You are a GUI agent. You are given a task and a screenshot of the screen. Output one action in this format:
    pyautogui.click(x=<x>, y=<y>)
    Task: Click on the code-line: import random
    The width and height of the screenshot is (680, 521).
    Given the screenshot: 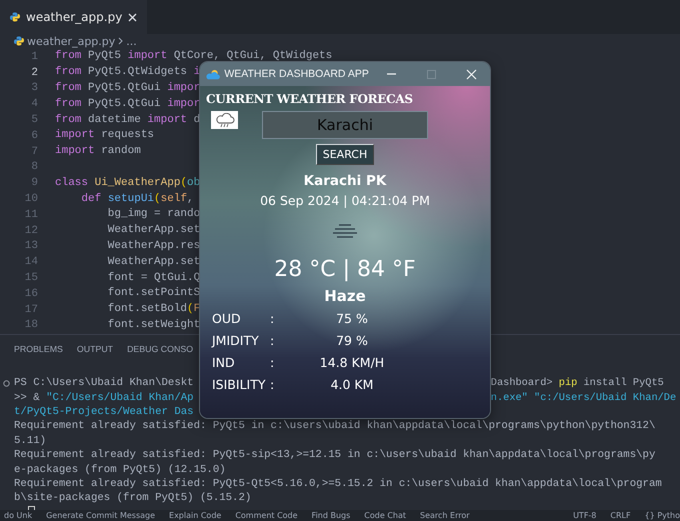 What is the action you would take?
    pyautogui.click(x=98, y=152)
    